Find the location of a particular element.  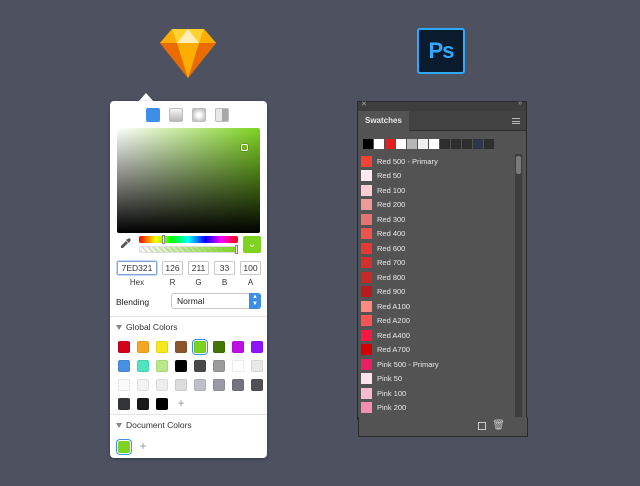

tab-swatches: Swatches is located at coordinates (383, 121).